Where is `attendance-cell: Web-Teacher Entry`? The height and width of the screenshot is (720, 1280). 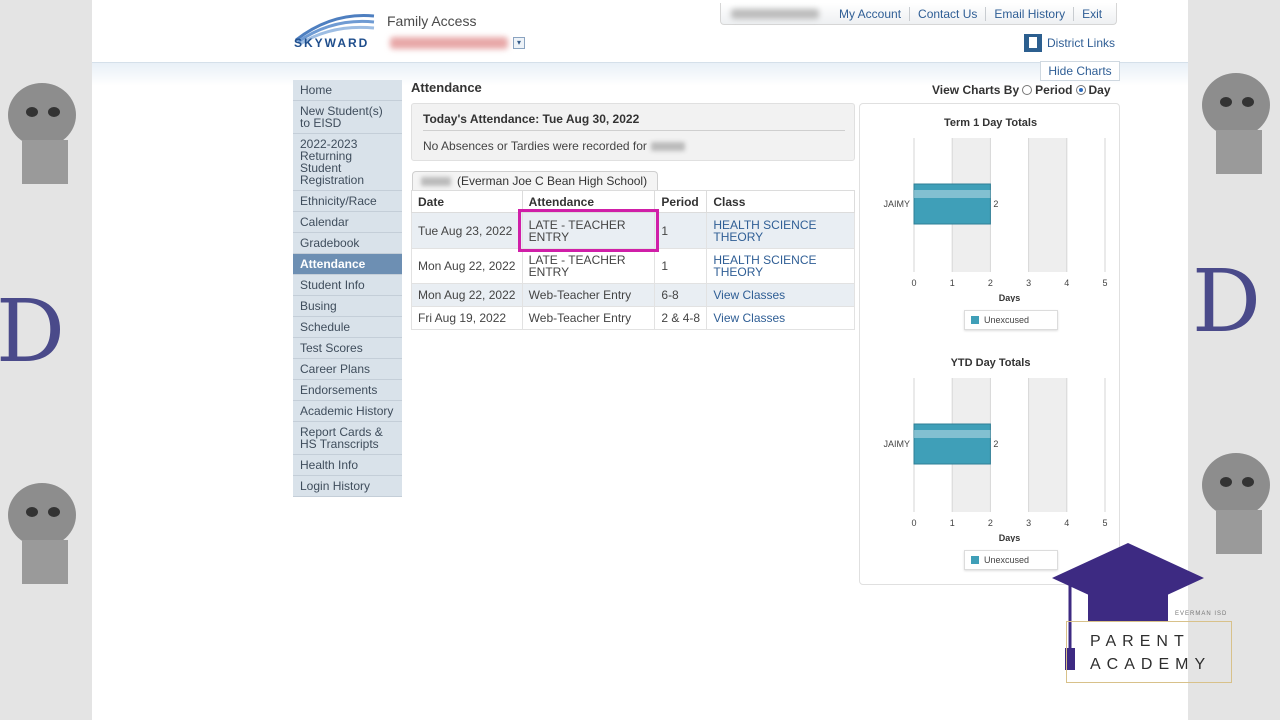
attendance-cell: Web-Teacher Entry is located at coordinates (588, 295).